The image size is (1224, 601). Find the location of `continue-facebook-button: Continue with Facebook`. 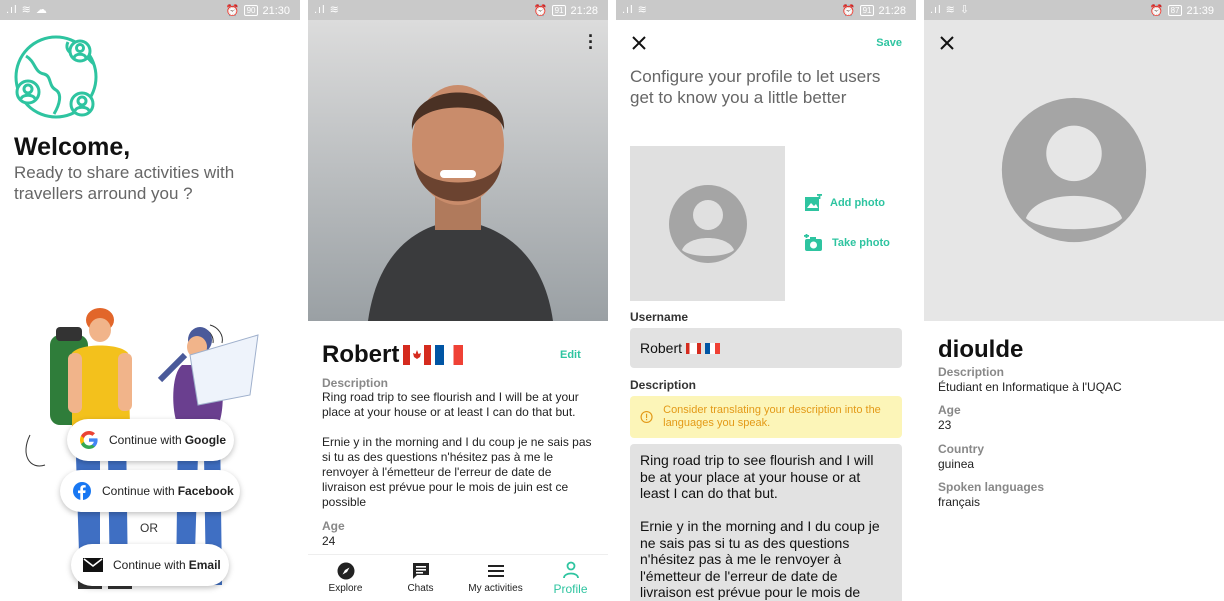

continue-facebook-button: Continue with Facebook is located at coordinates (150, 491).